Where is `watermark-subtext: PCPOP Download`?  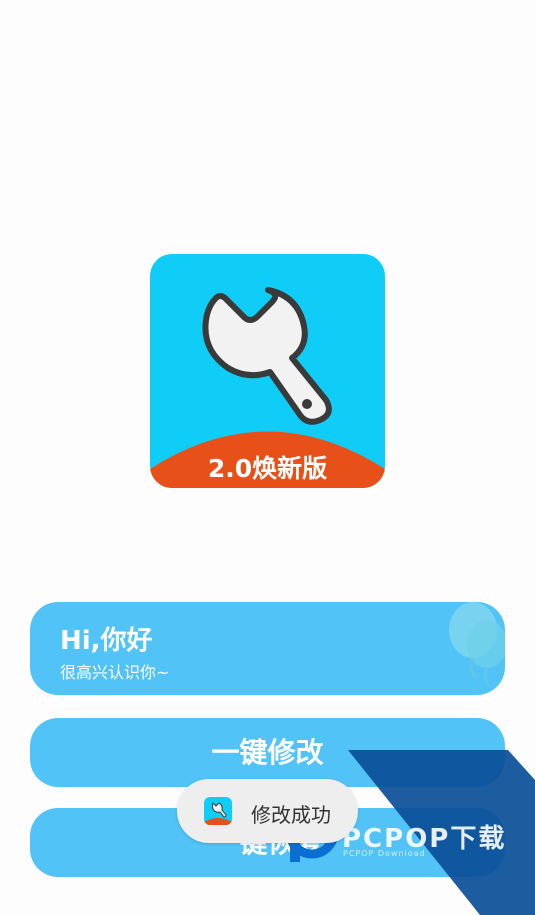 watermark-subtext: PCPOP Download is located at coordinates (384, 853).